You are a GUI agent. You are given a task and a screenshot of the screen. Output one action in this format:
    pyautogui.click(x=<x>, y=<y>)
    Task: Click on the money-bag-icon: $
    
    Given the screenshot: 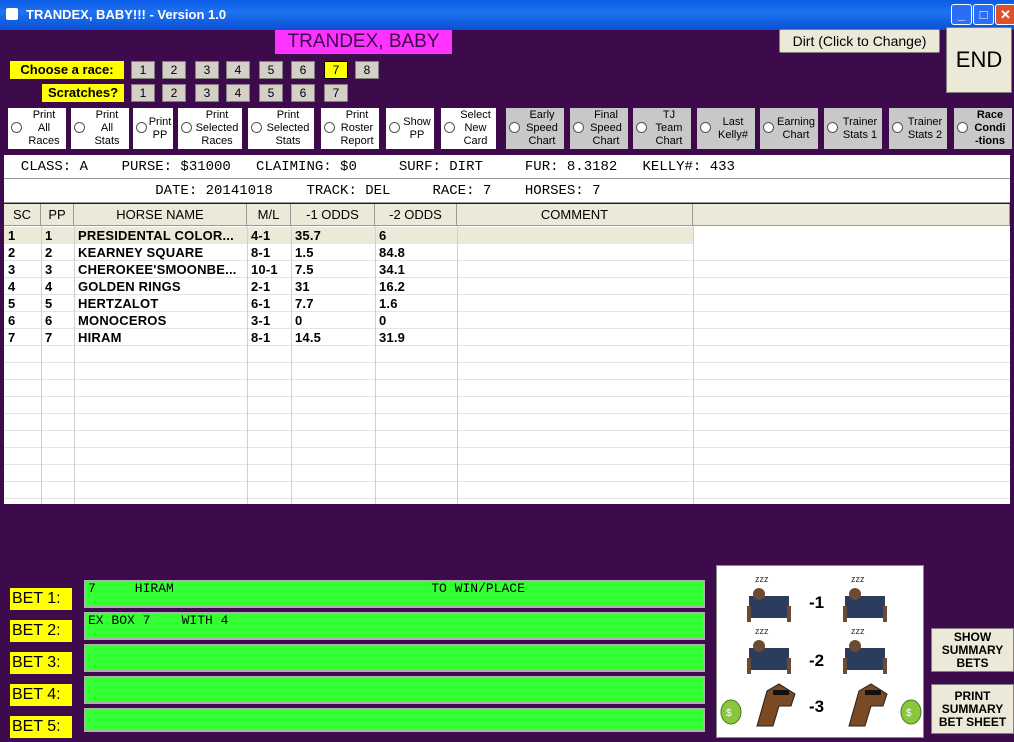 What is the action you would take?
    pyautogui.click(x=911, y=712)
    